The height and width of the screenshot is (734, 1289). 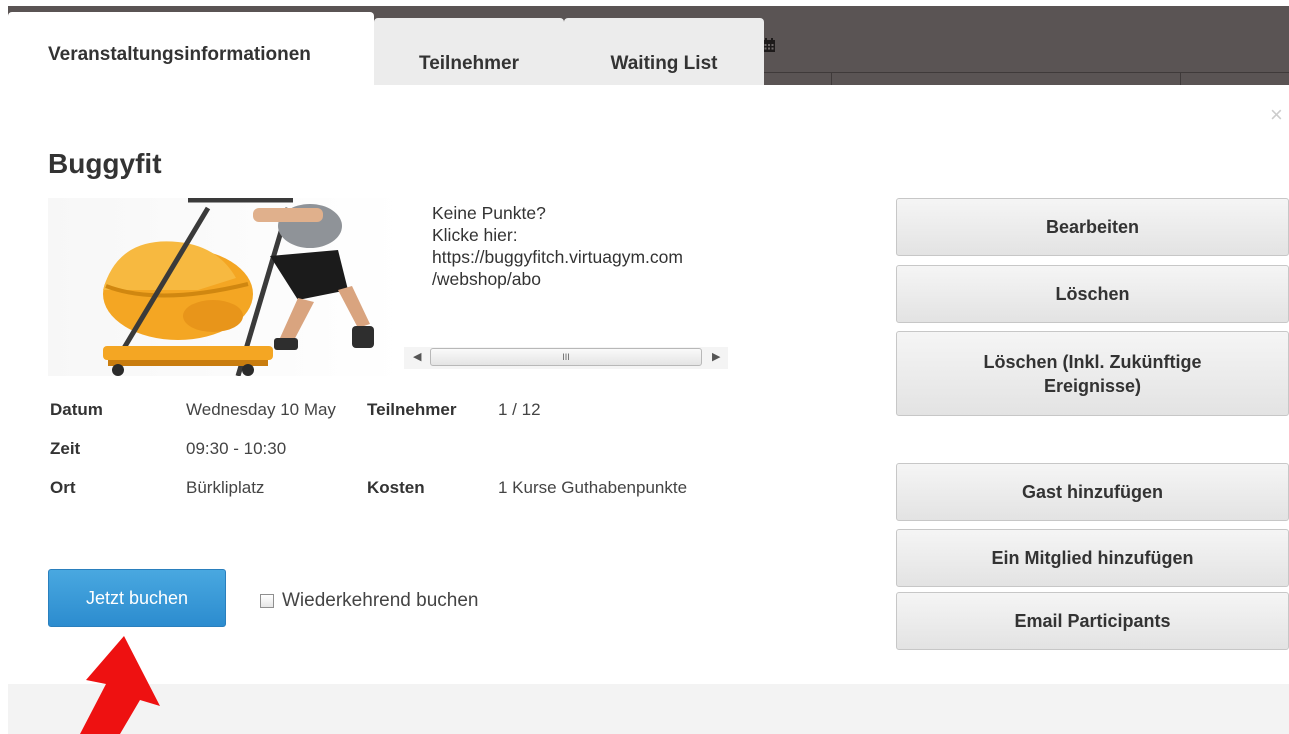 What do you see at coordinates (380, 601) in the screenshot?
I see `recurring-label: Wiederkehrend buchen` at bounding box center [380, 601].